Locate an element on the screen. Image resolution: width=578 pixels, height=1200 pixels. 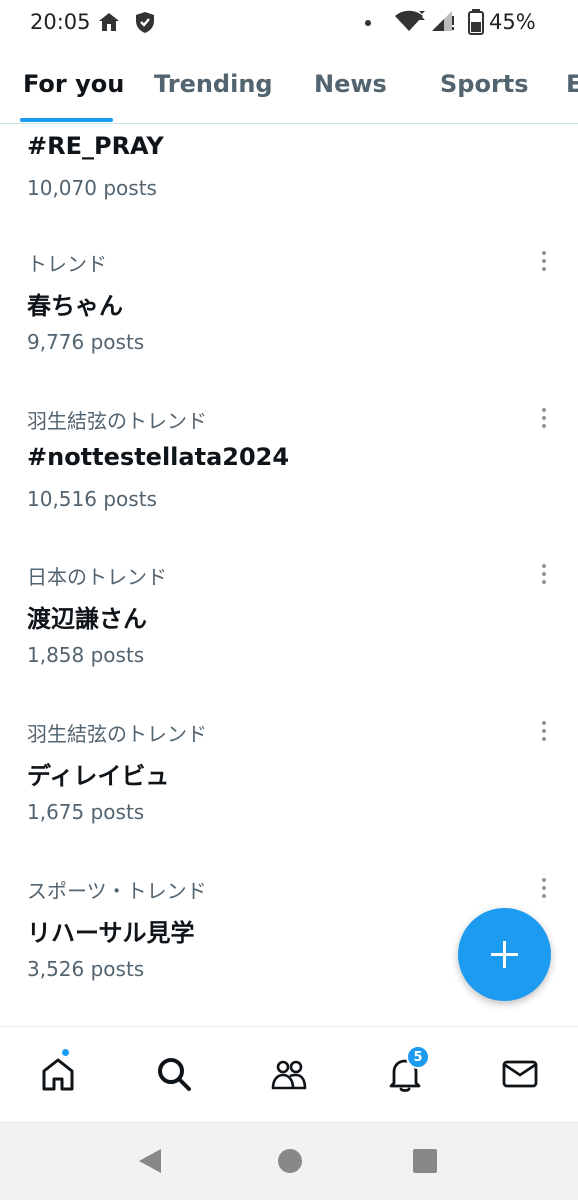
bottom-navigation: 5 is located at coordinates (289, 1074).